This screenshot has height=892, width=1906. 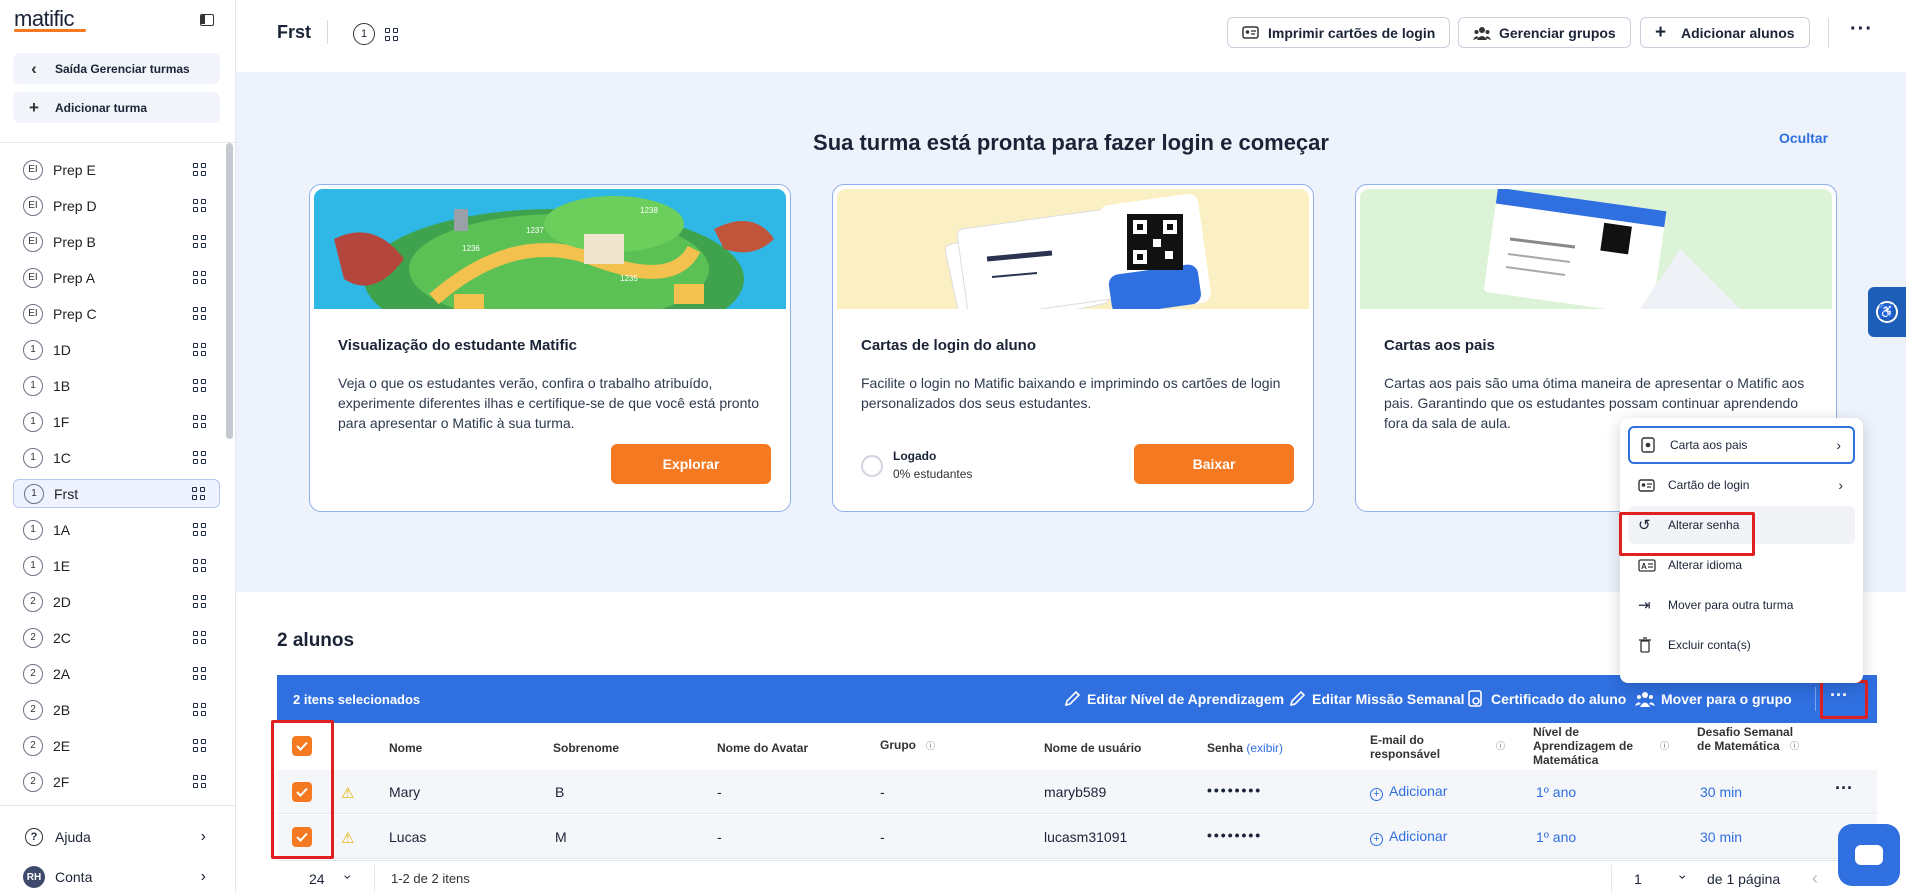 What do you see at coordinates (207, 20) in the screenshot?
I see `collapse-sidebar-icon` at bounding box center [207, 20].